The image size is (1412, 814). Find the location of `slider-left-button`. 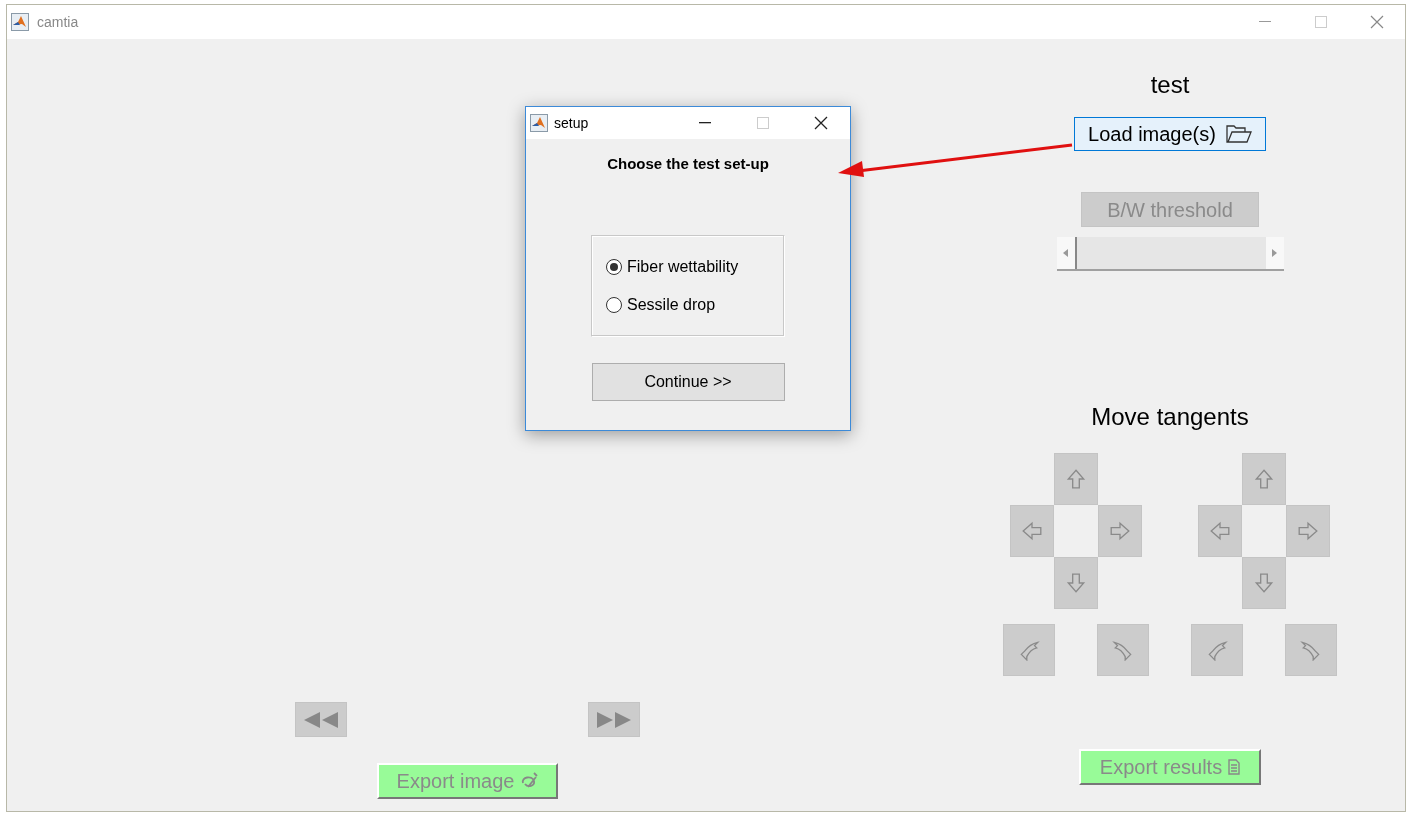

slider-left-button is located at coordinates (1065, 253).